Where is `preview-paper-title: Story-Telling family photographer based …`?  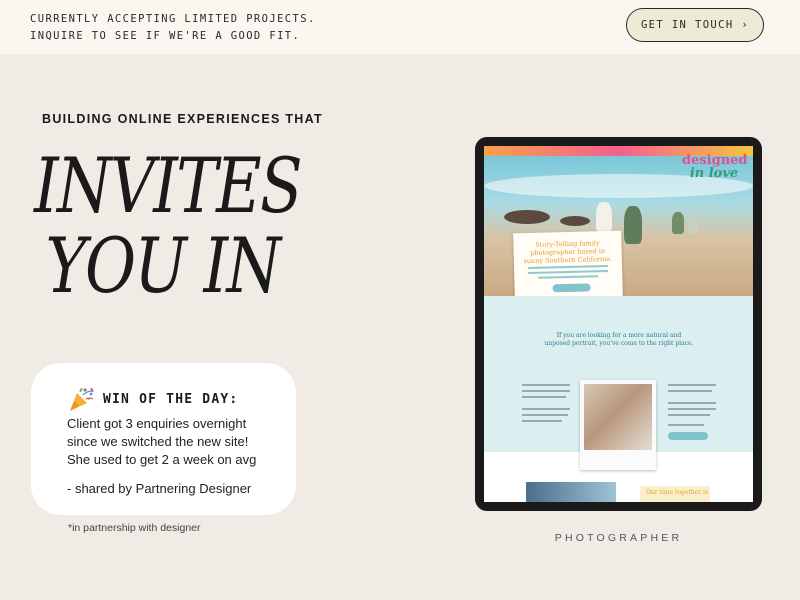
preview-paper-title: Story-Telling family photographer based … is located at coordinates (568, 252).